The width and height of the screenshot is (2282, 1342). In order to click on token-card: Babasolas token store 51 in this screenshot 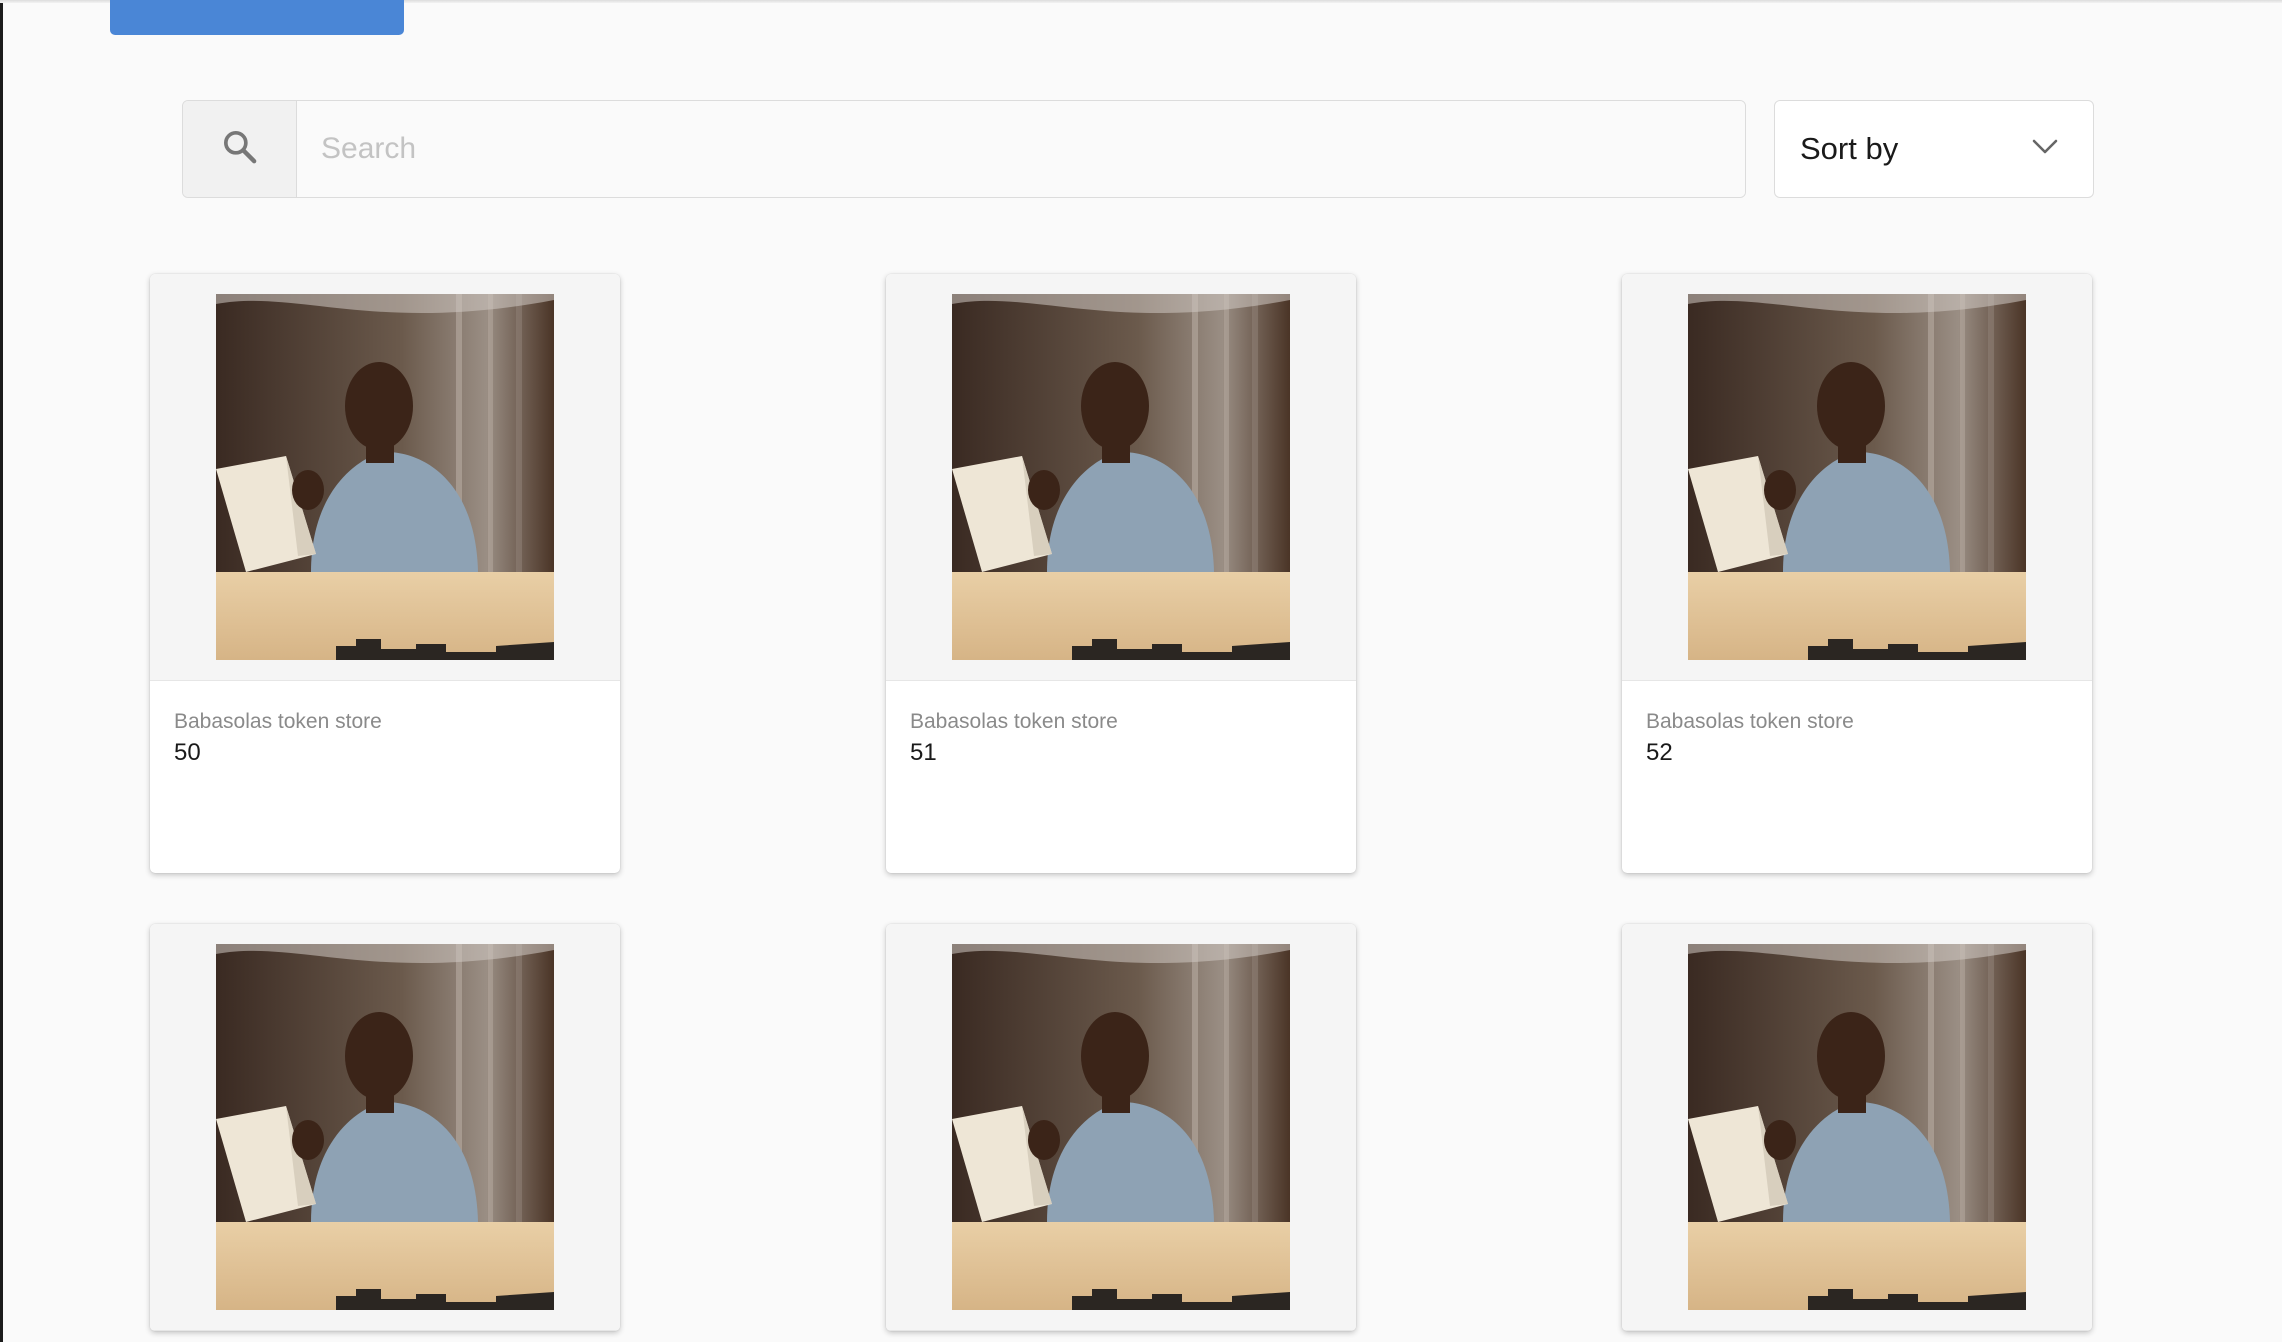, I will do `click(1121, 573)`.